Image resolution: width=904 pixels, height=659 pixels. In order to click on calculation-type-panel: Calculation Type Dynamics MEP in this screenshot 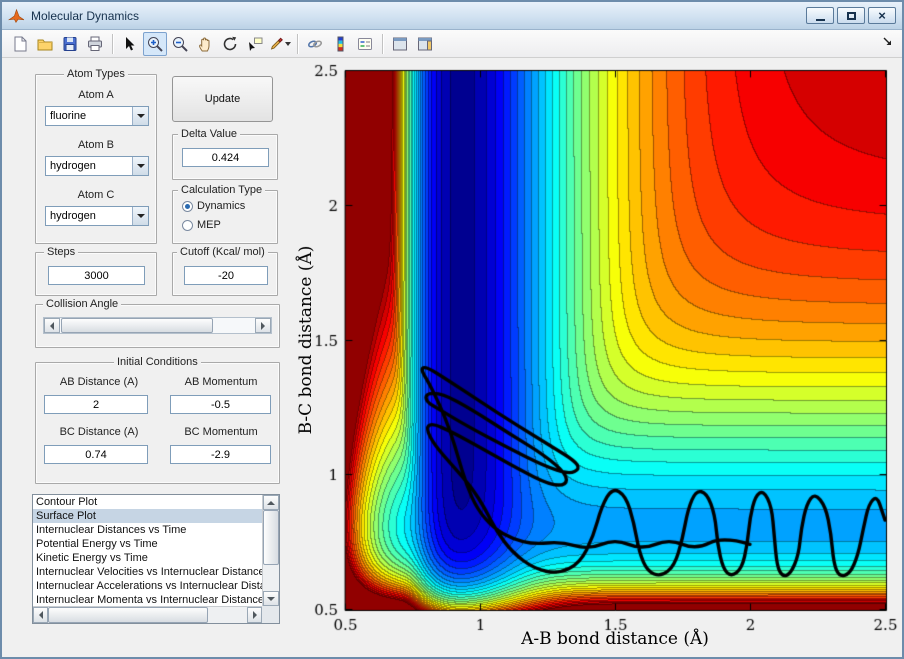, I will do `click(225, 214)`.